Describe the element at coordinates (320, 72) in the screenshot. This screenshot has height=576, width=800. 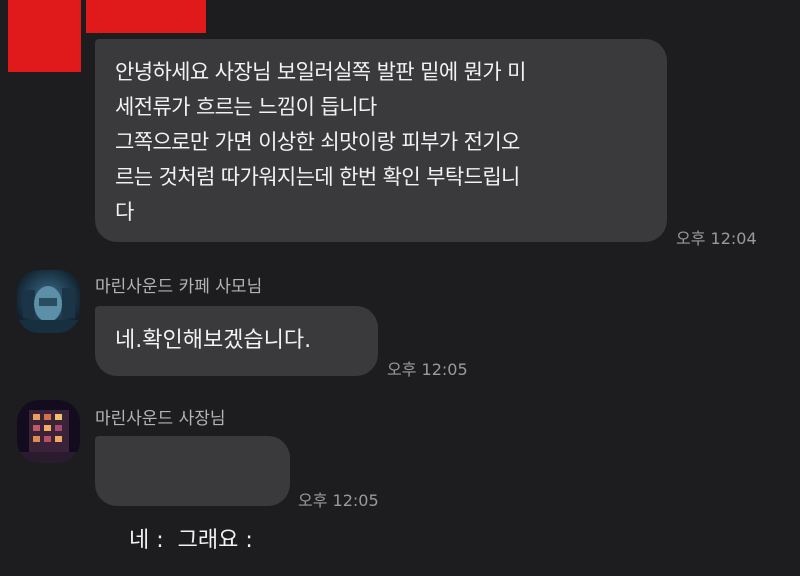
I see `message-line: 안녕하세요 사장님 보일러실쪽 발판 밑에 뭔가 미` at that location.